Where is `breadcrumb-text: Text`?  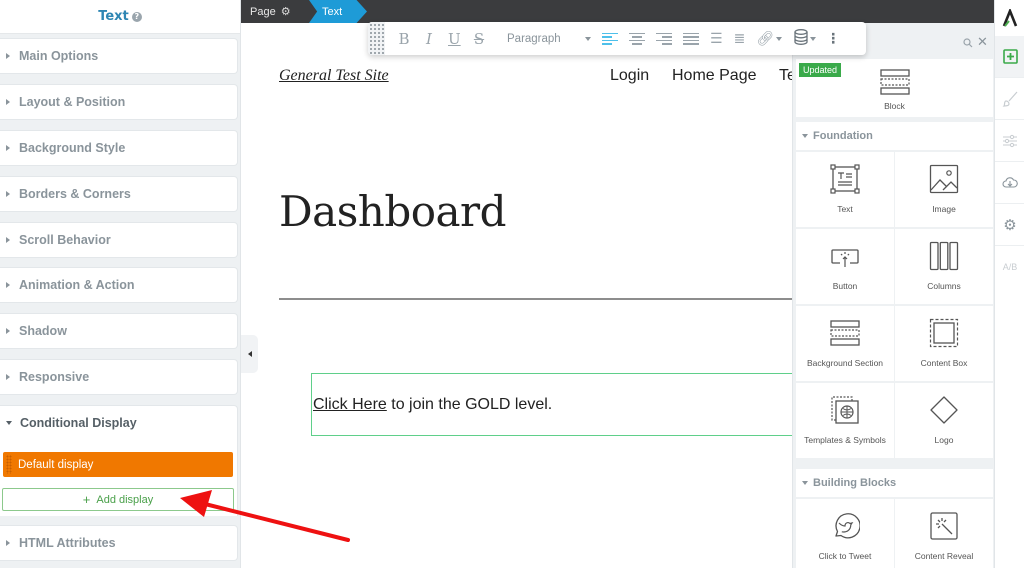
breadcrumb-text: Text is located at coordinates (338, 11).